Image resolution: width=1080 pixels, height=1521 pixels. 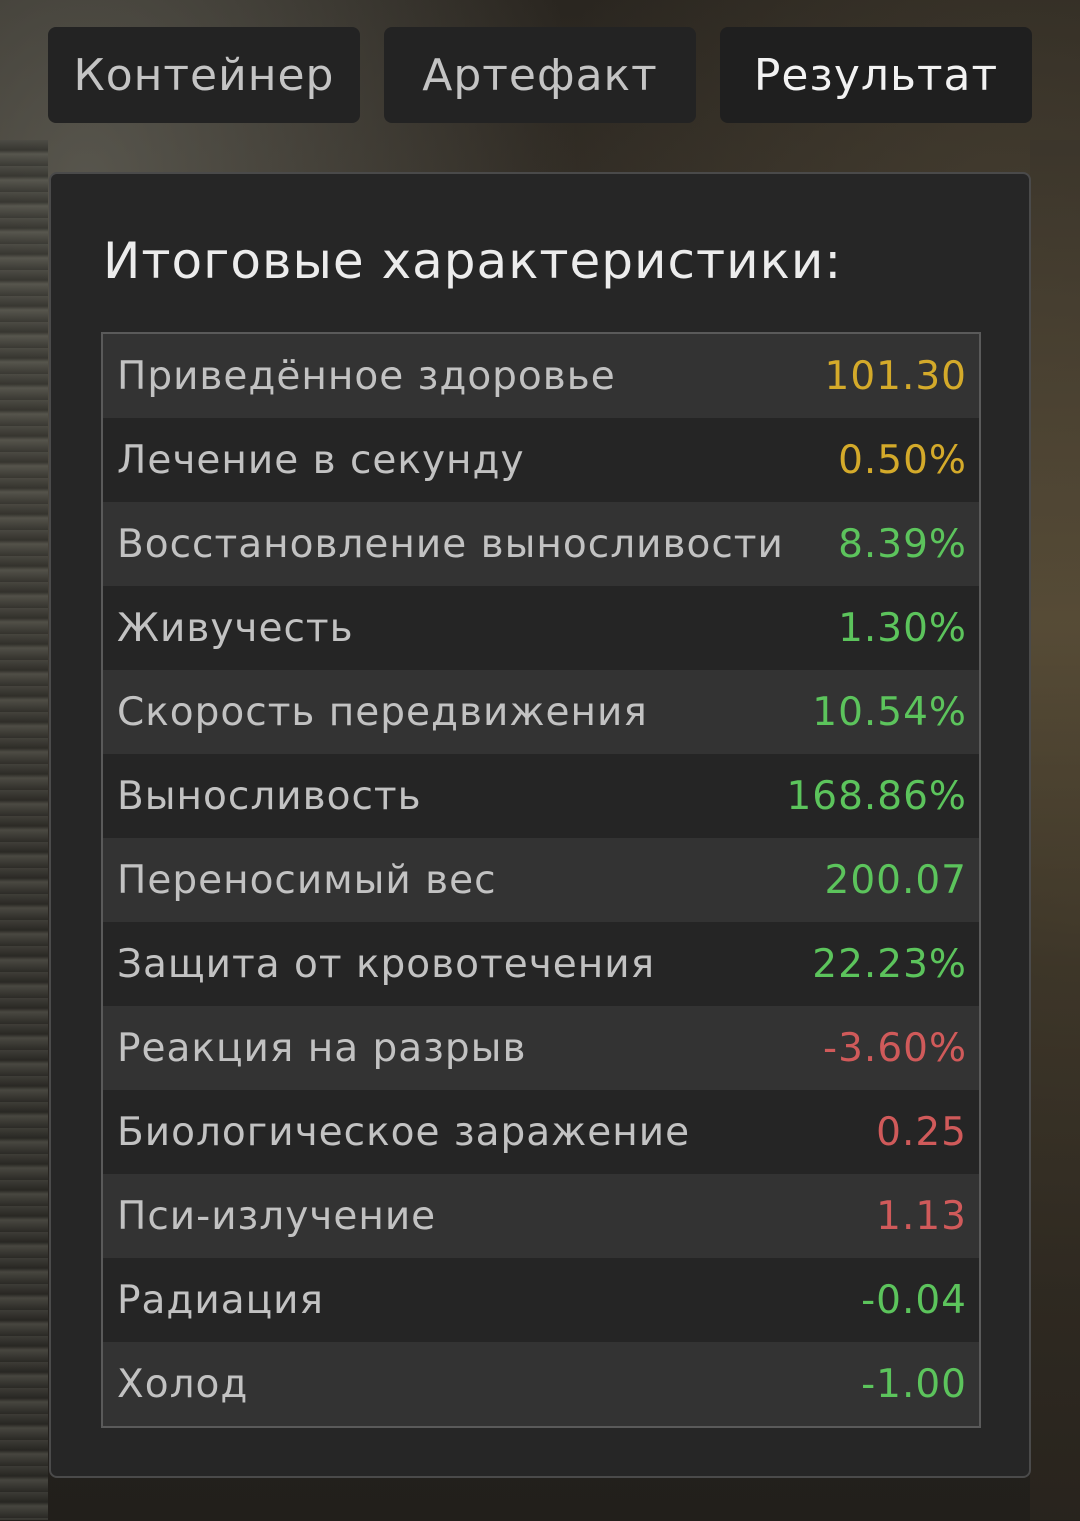 What do you see at coordinates (183, 1384) in the screenshot?
I see `stat-label: Холод` at bounding box center [183, 1384].